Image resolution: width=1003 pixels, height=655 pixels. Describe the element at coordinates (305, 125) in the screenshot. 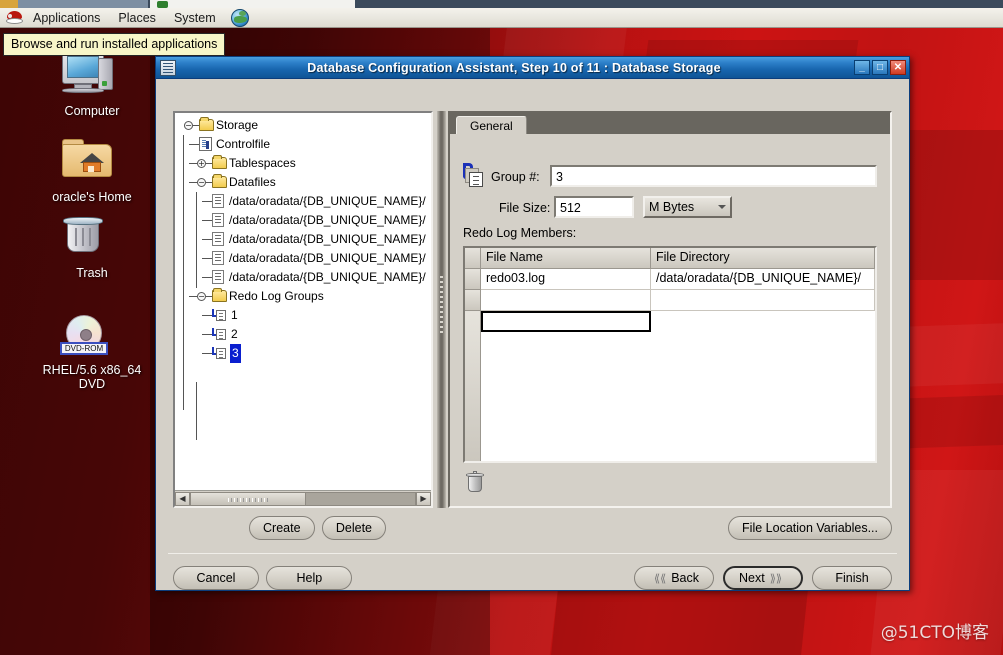

I see `tree-item-storage: − Storage` at that location.